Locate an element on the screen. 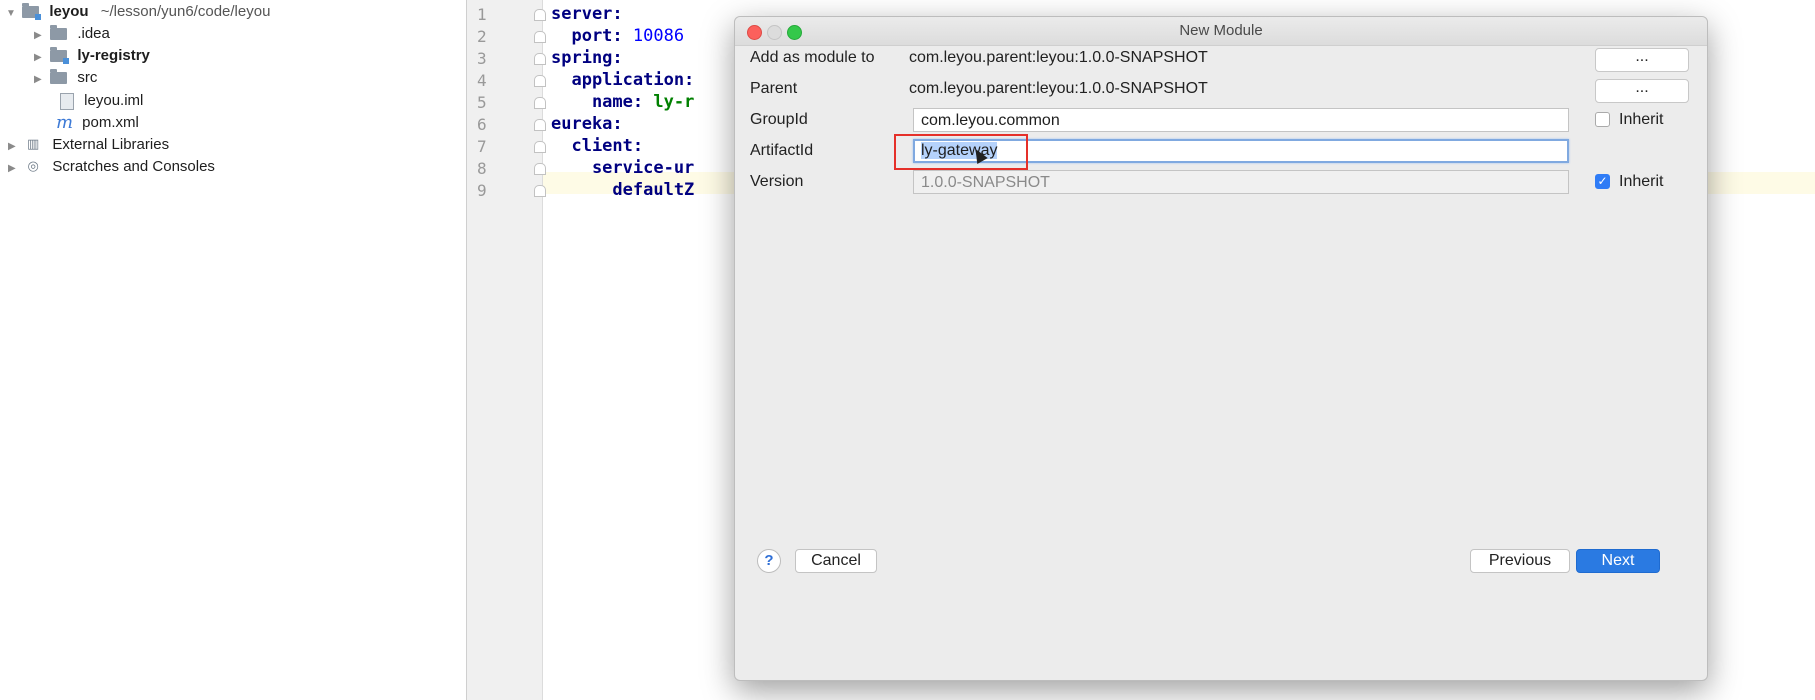 The height and width of the screenshot is (700, 1815). code-line: spring: is located at coordinates (587, 58).